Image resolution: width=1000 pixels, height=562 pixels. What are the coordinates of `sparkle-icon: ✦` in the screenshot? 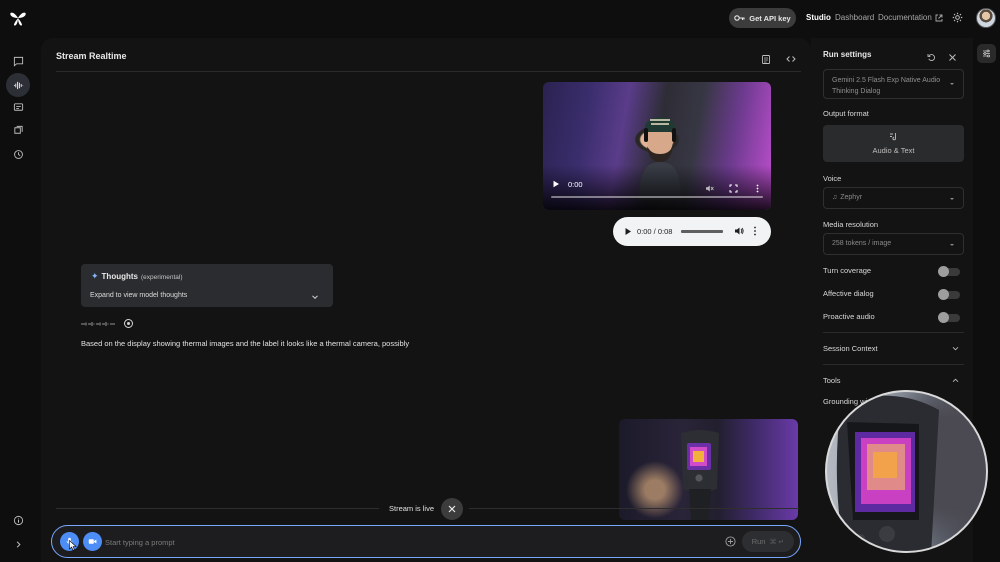 It's located at (95, 276).